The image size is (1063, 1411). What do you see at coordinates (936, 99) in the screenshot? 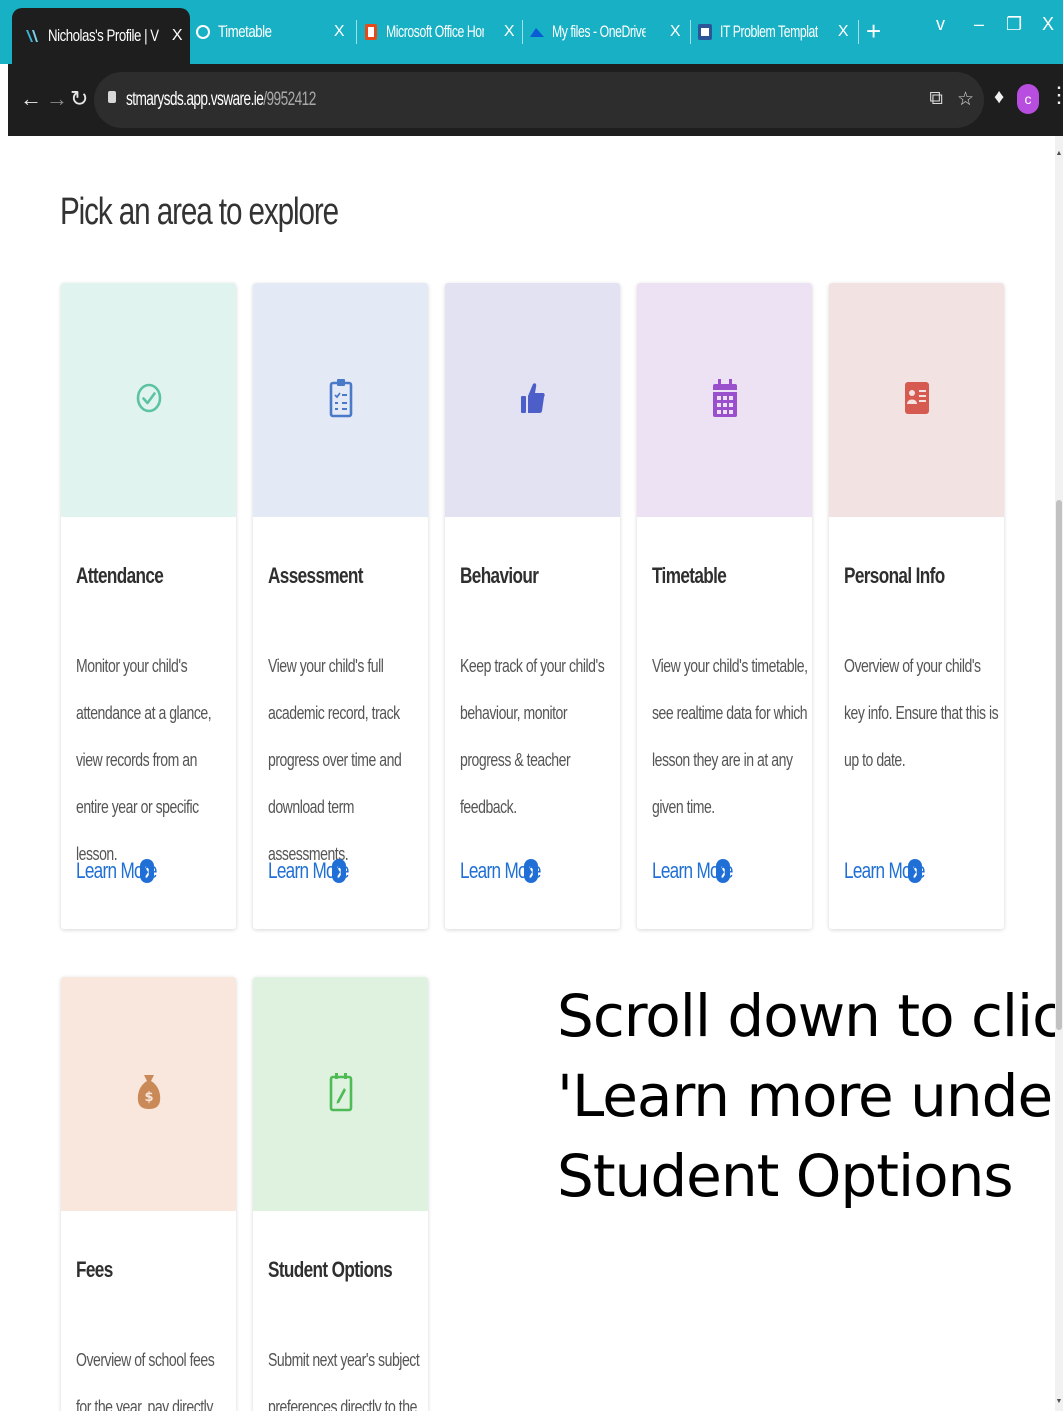
I see `share-icon: ⧉` at bounding box center [936, 99].